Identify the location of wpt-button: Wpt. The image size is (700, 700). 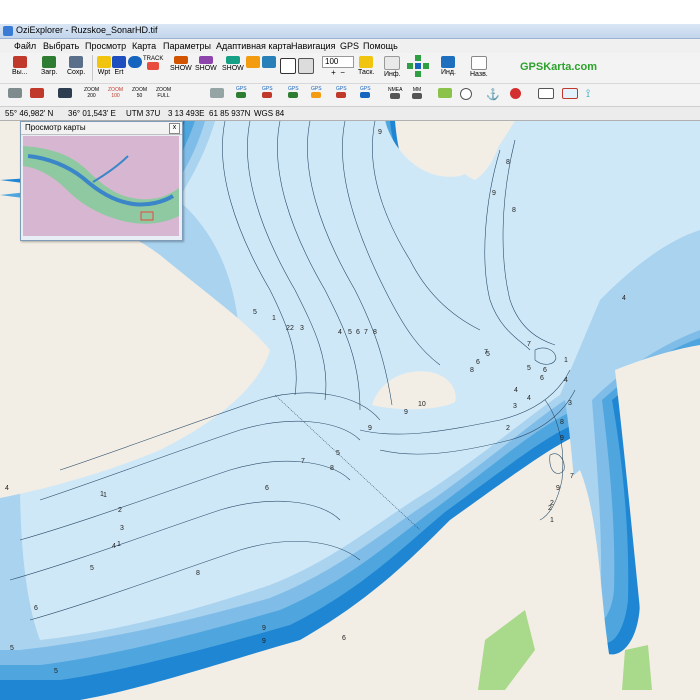
(104, 66).